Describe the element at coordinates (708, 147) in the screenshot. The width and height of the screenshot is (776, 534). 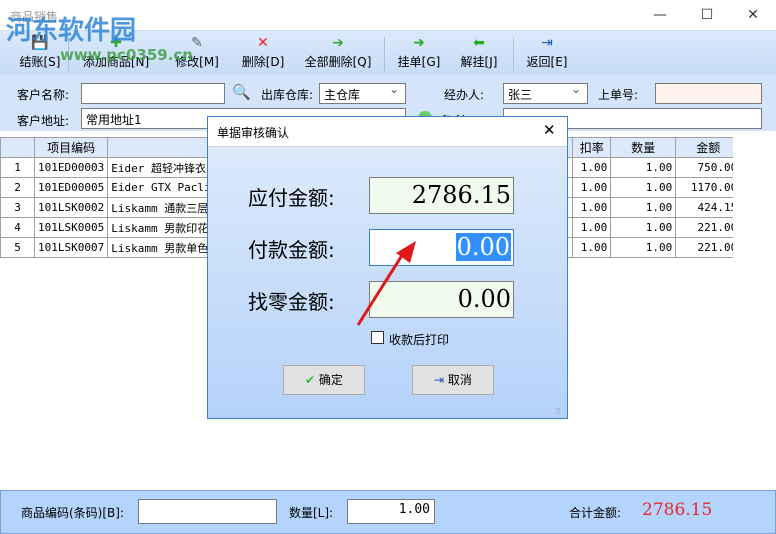
I see `col-amount: 金额` at that location.